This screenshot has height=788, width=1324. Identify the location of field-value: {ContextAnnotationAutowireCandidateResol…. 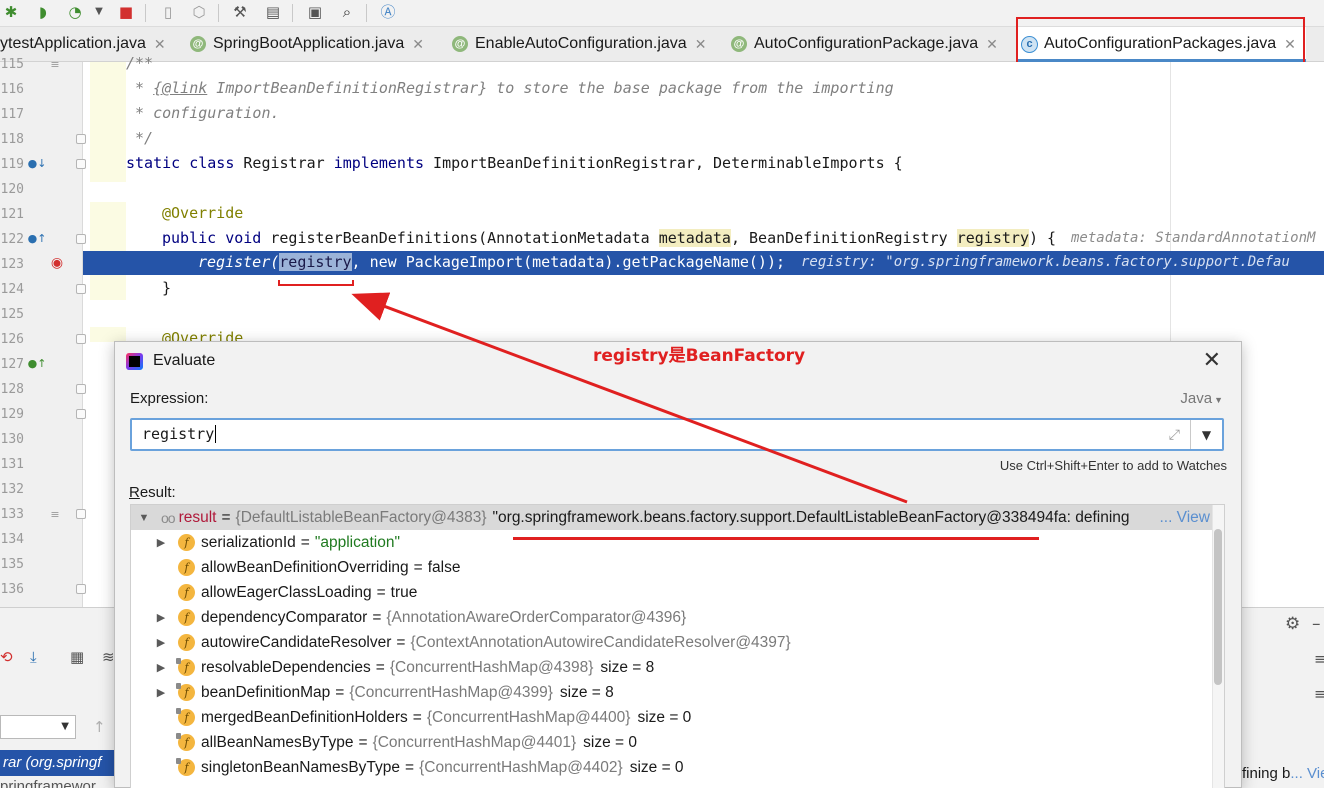
(600, 642).